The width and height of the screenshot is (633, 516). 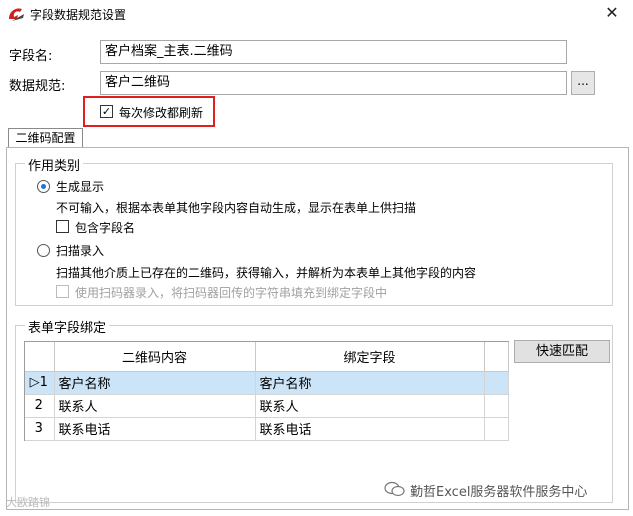 I want to click on scan-description: 扫描其他介质上已存在的二维码，获得输入，并解析为本表单上其他字段的内容, so click(x=266, y=273).